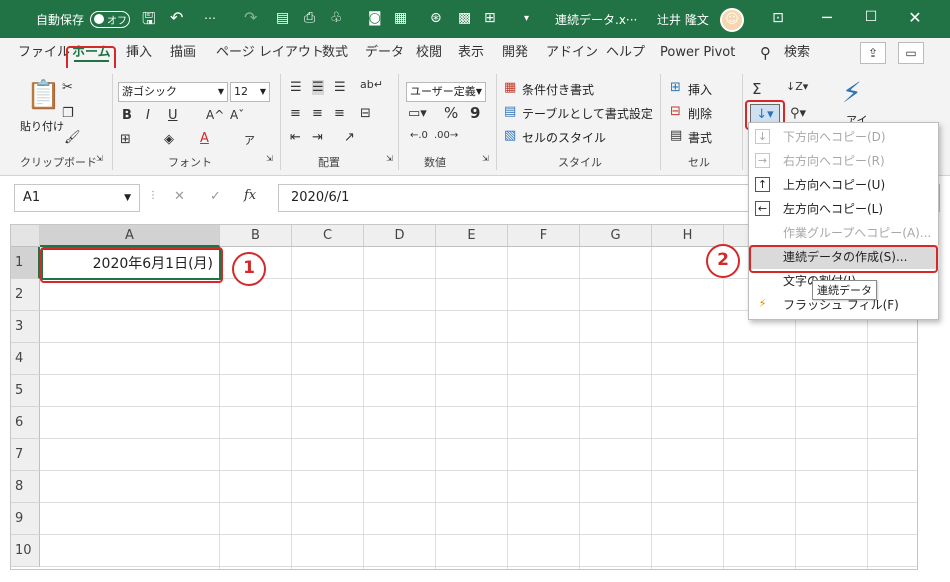  Describe the element at coordinates (72, 137) in the screenshot. I see `format-painter-icon: 🖌` at that location.